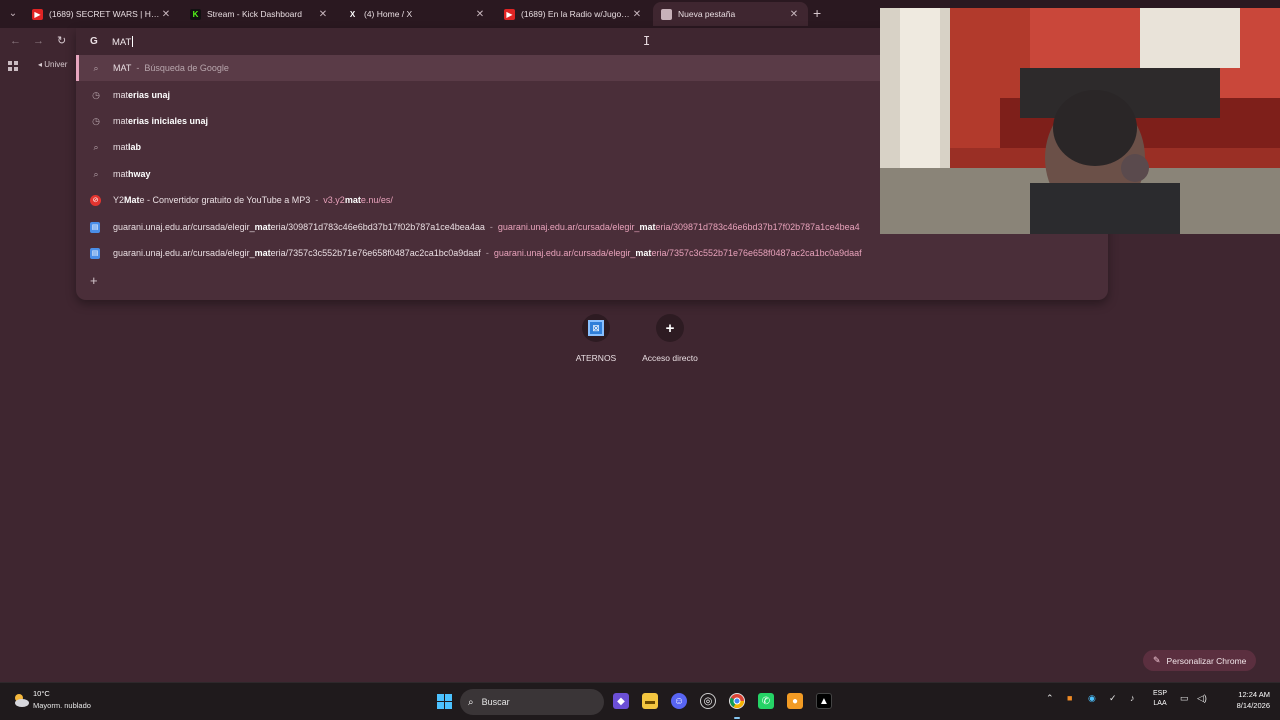 The height and width of the screenshot is (720, 1280). What do you see at coordinates (95, 200) in the screenshot?
I see `y2mate-icon: ⊘` at bounding box center [95, 200].